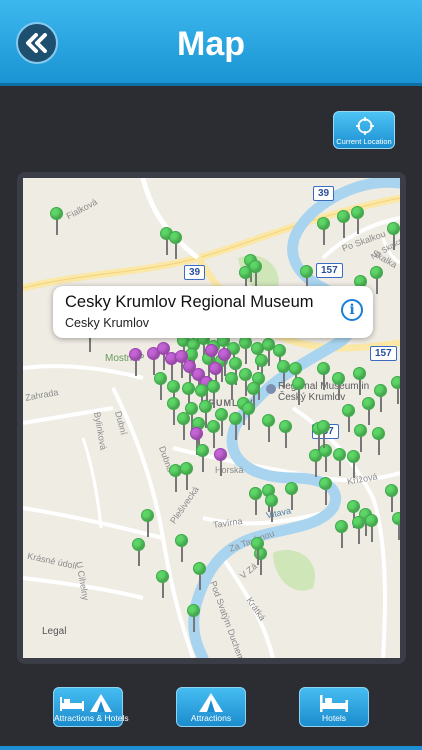 The height and width of the screenshot is (750, 422). What do you see at coordinates (334, 703) in the screenshot?
I see `bed-icon` at bounding box center [334, 703].